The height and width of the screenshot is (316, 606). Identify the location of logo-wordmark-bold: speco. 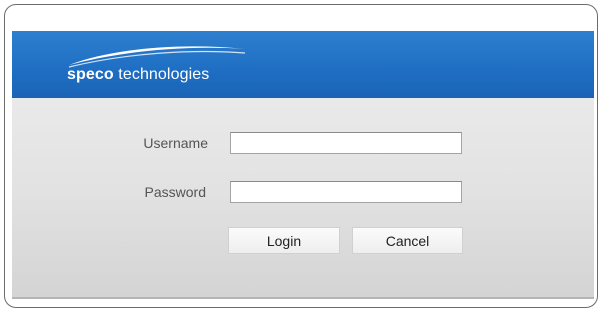
(90, 74).